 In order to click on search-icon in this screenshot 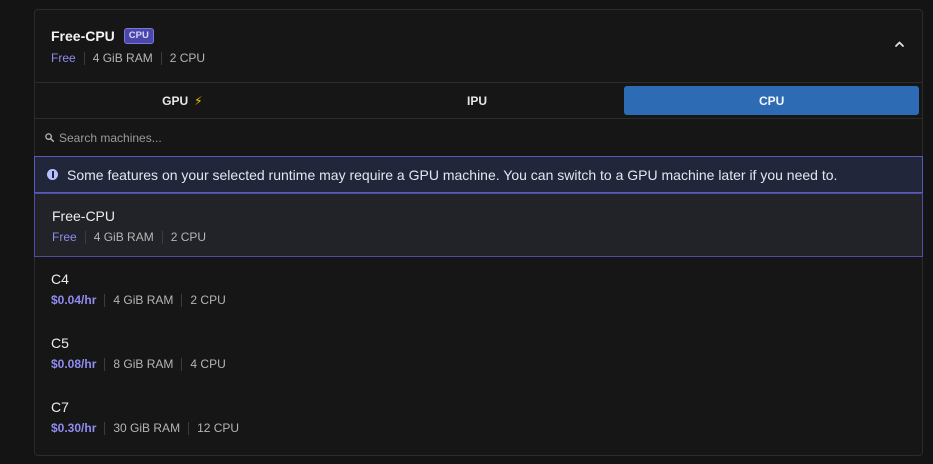, I will do `click(49, 137)`.